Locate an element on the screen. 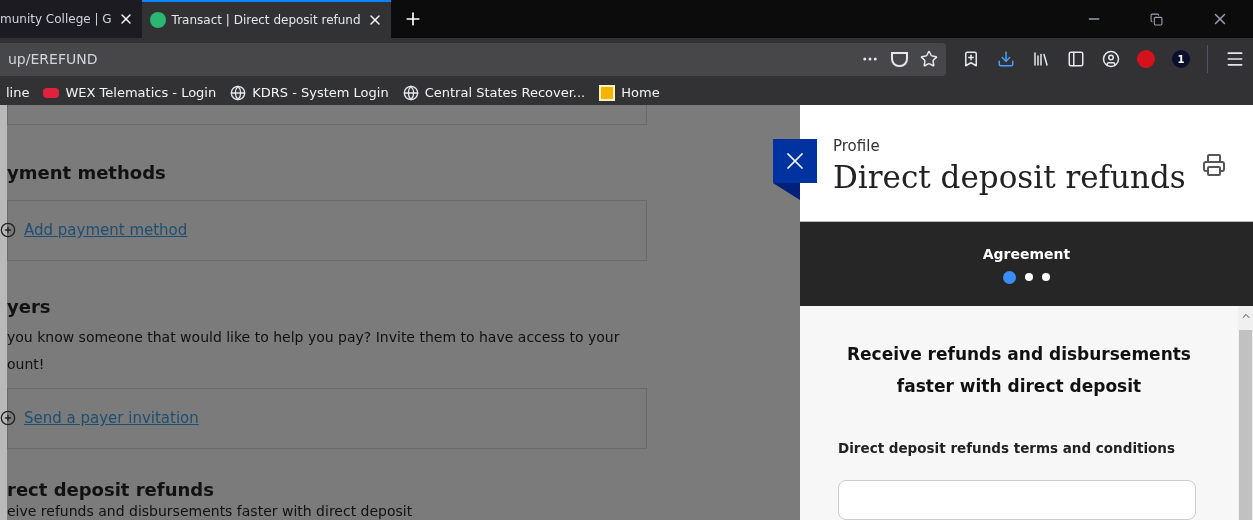 The image size is (1253, 520). library-icon is located at coordinates (1041, 59).